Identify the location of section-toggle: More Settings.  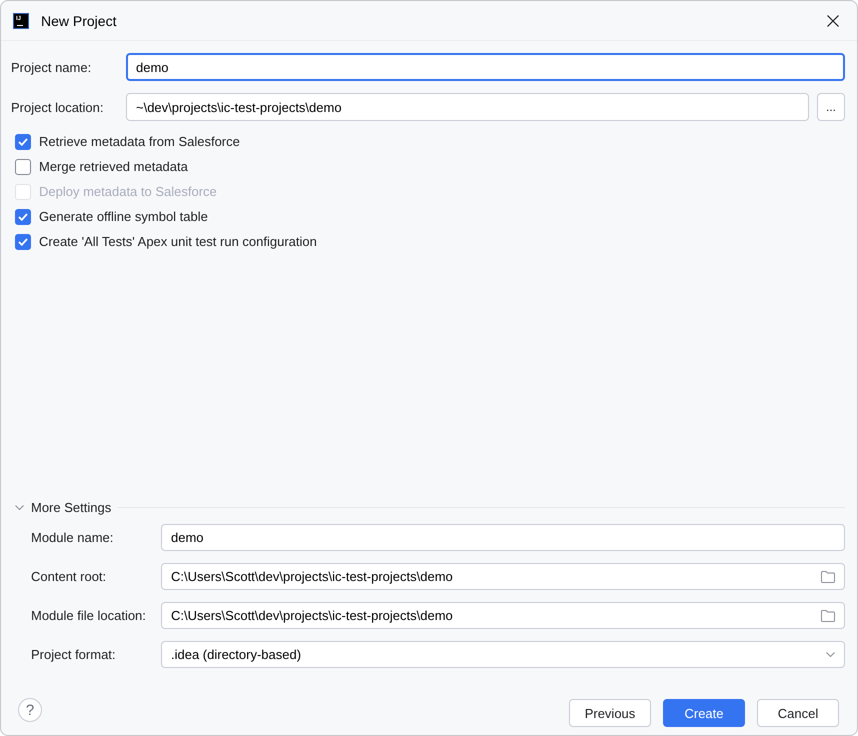
(61, 507).